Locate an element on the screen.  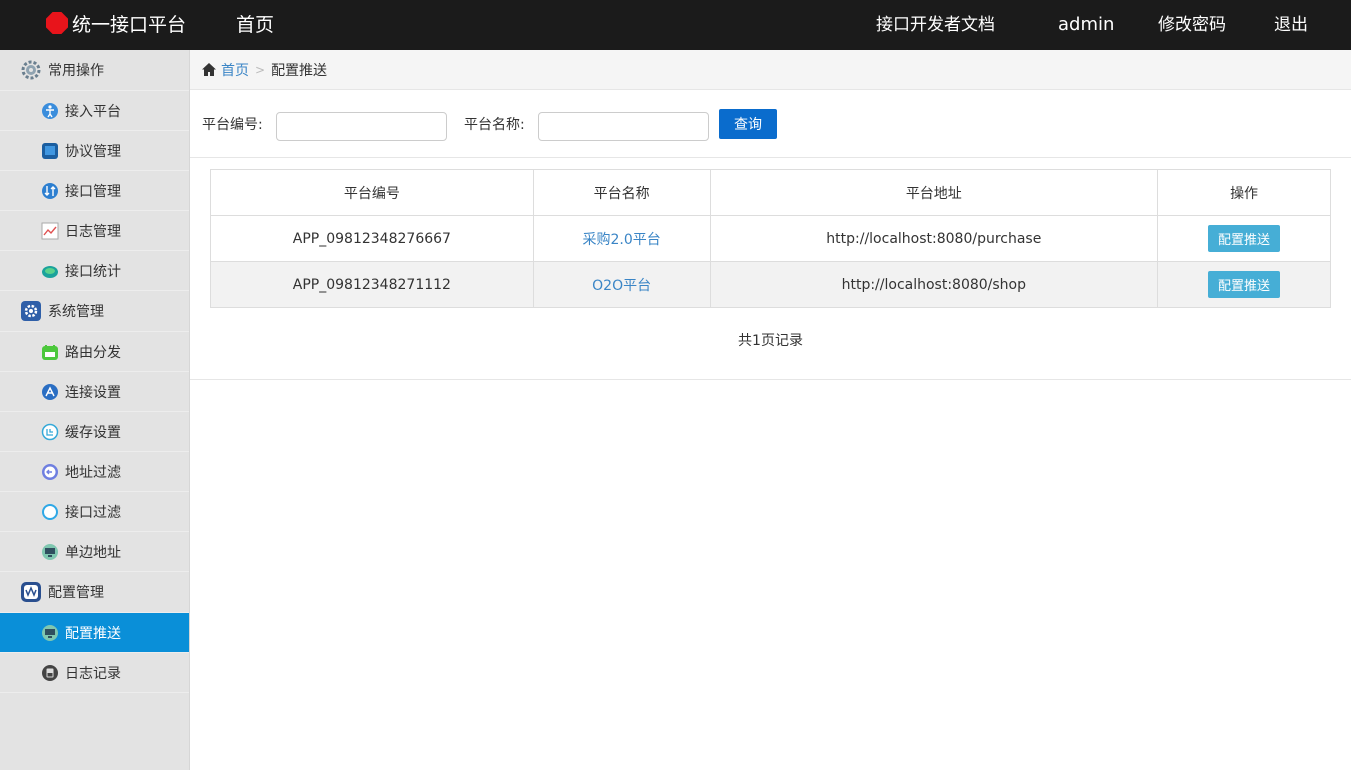
sidebar-group-config: 配置管理 is located at coordinates (94, 592).